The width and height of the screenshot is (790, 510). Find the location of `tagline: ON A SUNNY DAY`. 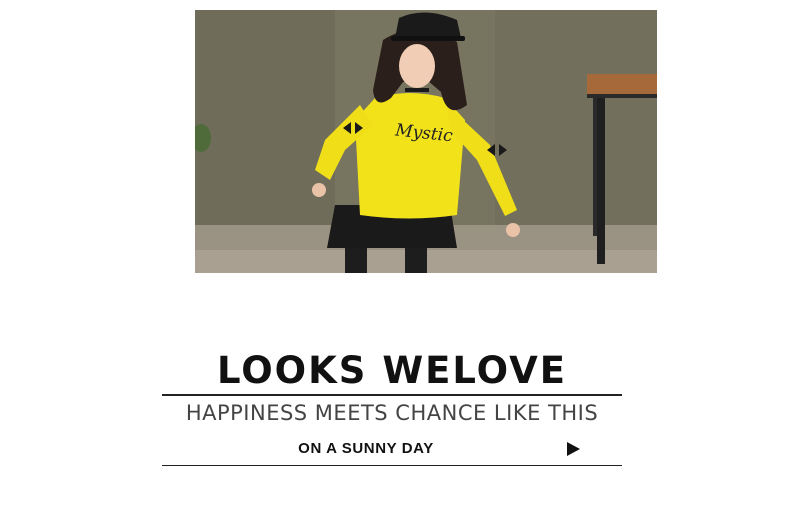

tagline: ON A SUNNY DAY is located at coordinates (366, 448).